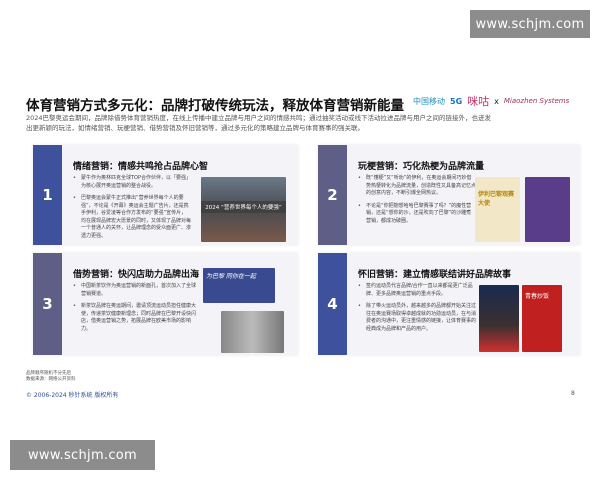  I want to click on page-number: 8, so click(573, 393).